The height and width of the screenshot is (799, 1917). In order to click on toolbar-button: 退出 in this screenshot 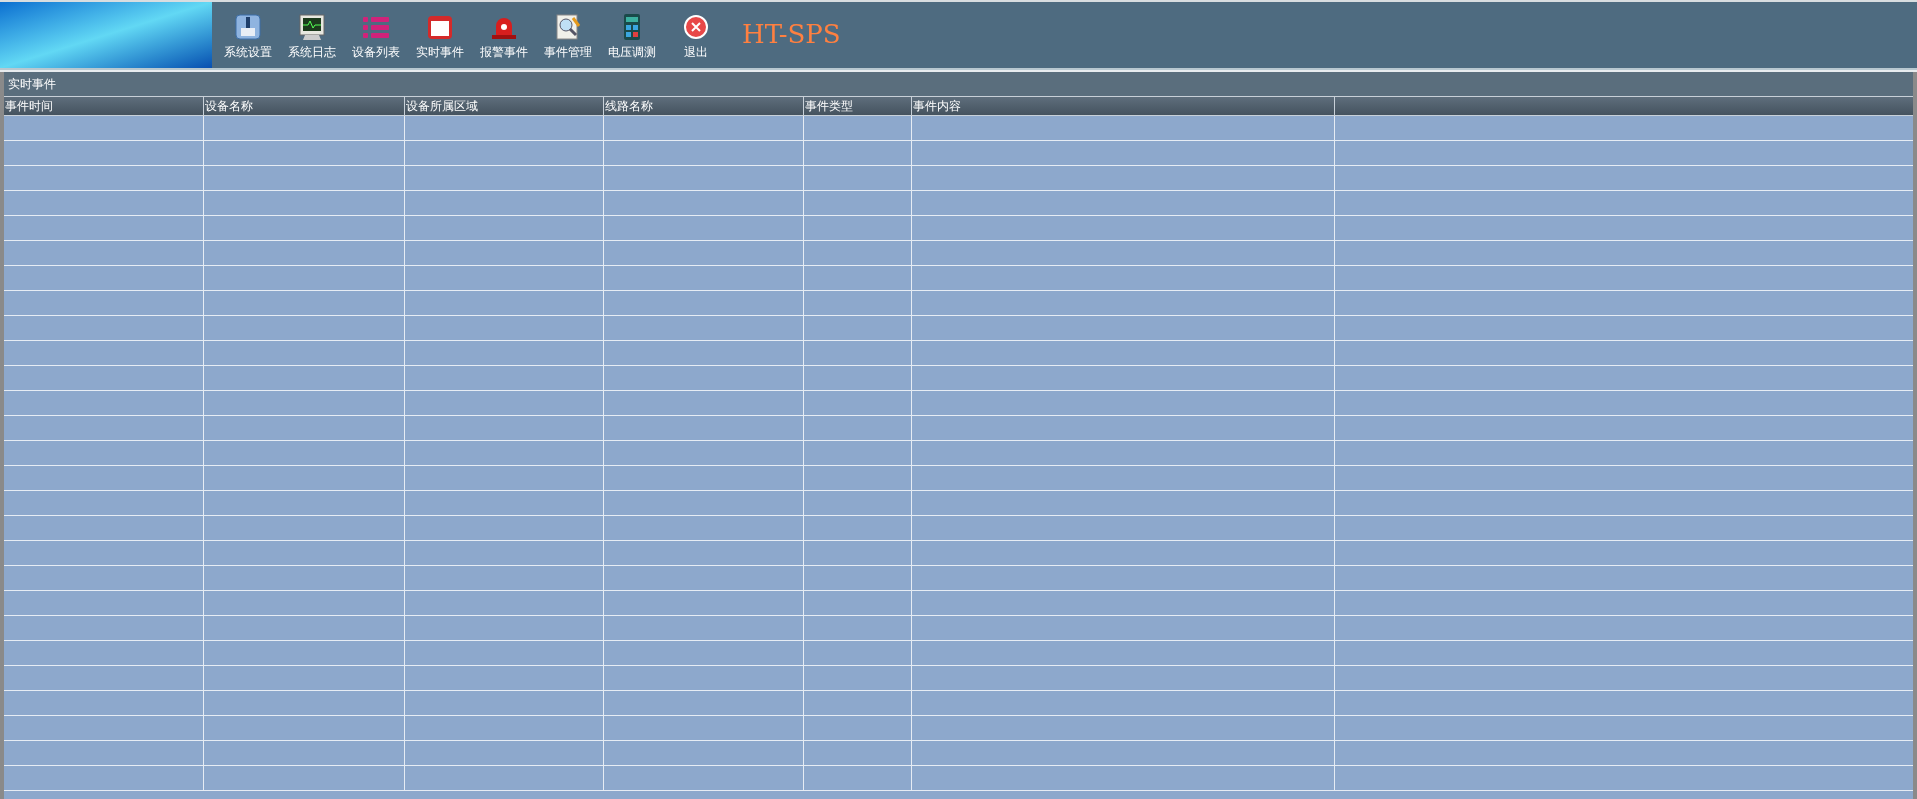, I will do `click(696, 35)`.